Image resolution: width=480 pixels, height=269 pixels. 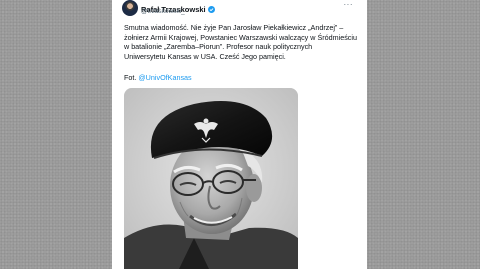 What do you see at coordinates (211, 9) in the screenshot?
I see `verified-badge-icon` at bounding box center [211, 9].